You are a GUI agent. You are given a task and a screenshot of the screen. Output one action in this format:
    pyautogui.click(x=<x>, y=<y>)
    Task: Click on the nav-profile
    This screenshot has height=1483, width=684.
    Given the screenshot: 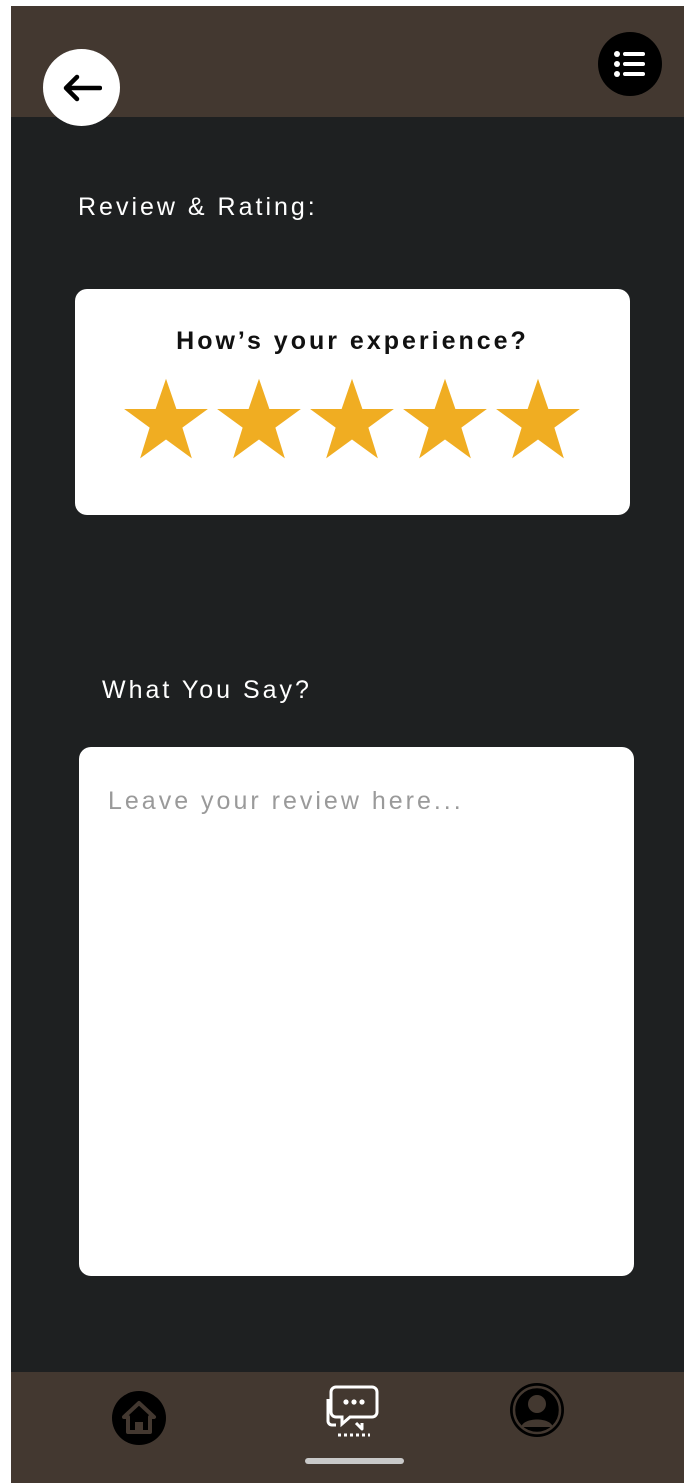 What is the action you would take?
    pyautogui.click(x=537, y=1410)
    